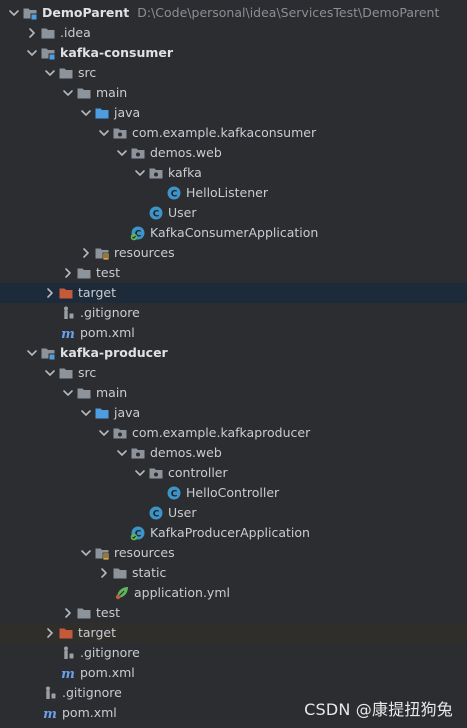  I want to click on tree-node-hellocontroller: HelloController, so click(233, 493).